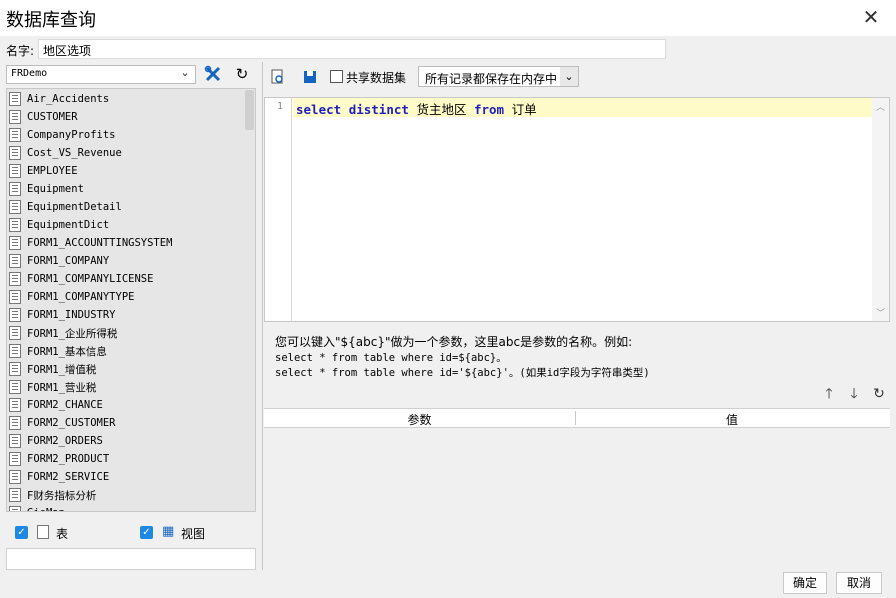 The height and width of the screenshot is (598, 896). Describe the element at coordinates (319, 109) in the screenshot. I see `sql-keyword-select: select` at that location.